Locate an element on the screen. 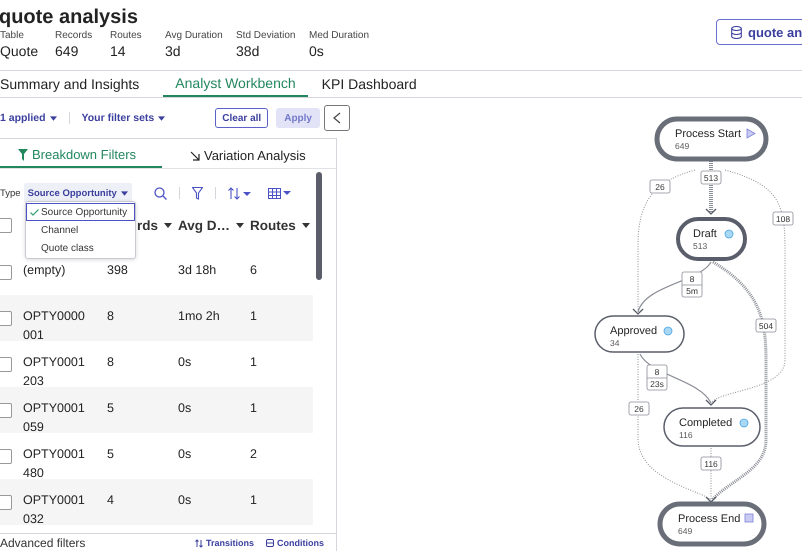 The width and height of the screenshot is (802, 551). edge-label: 108 is located at coordinates (783, 219).